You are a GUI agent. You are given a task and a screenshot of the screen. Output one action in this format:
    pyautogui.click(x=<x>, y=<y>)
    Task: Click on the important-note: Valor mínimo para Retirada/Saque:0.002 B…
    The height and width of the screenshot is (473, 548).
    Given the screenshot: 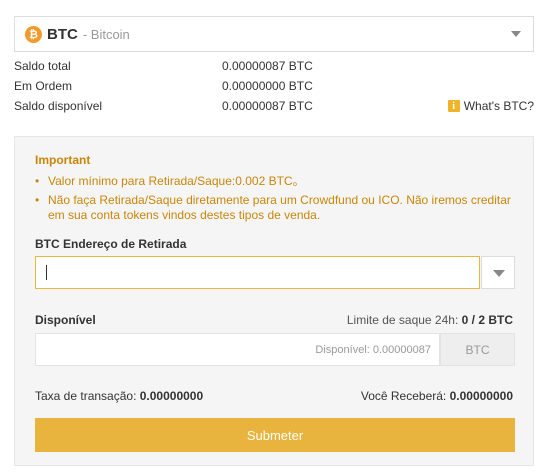 What is the action you would take?
    pyautogui.click(x=277, y=181)
    